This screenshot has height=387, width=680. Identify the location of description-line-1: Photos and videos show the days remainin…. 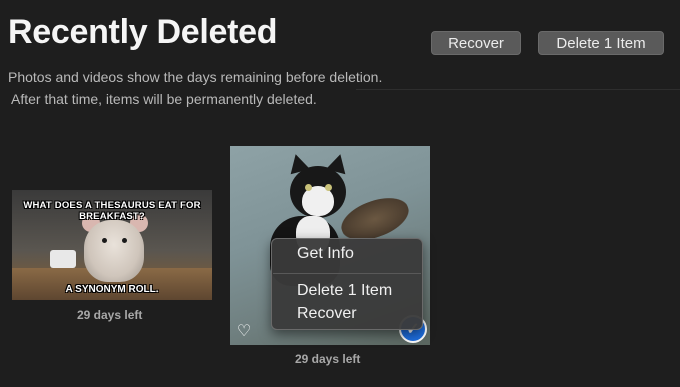
(195, 77).